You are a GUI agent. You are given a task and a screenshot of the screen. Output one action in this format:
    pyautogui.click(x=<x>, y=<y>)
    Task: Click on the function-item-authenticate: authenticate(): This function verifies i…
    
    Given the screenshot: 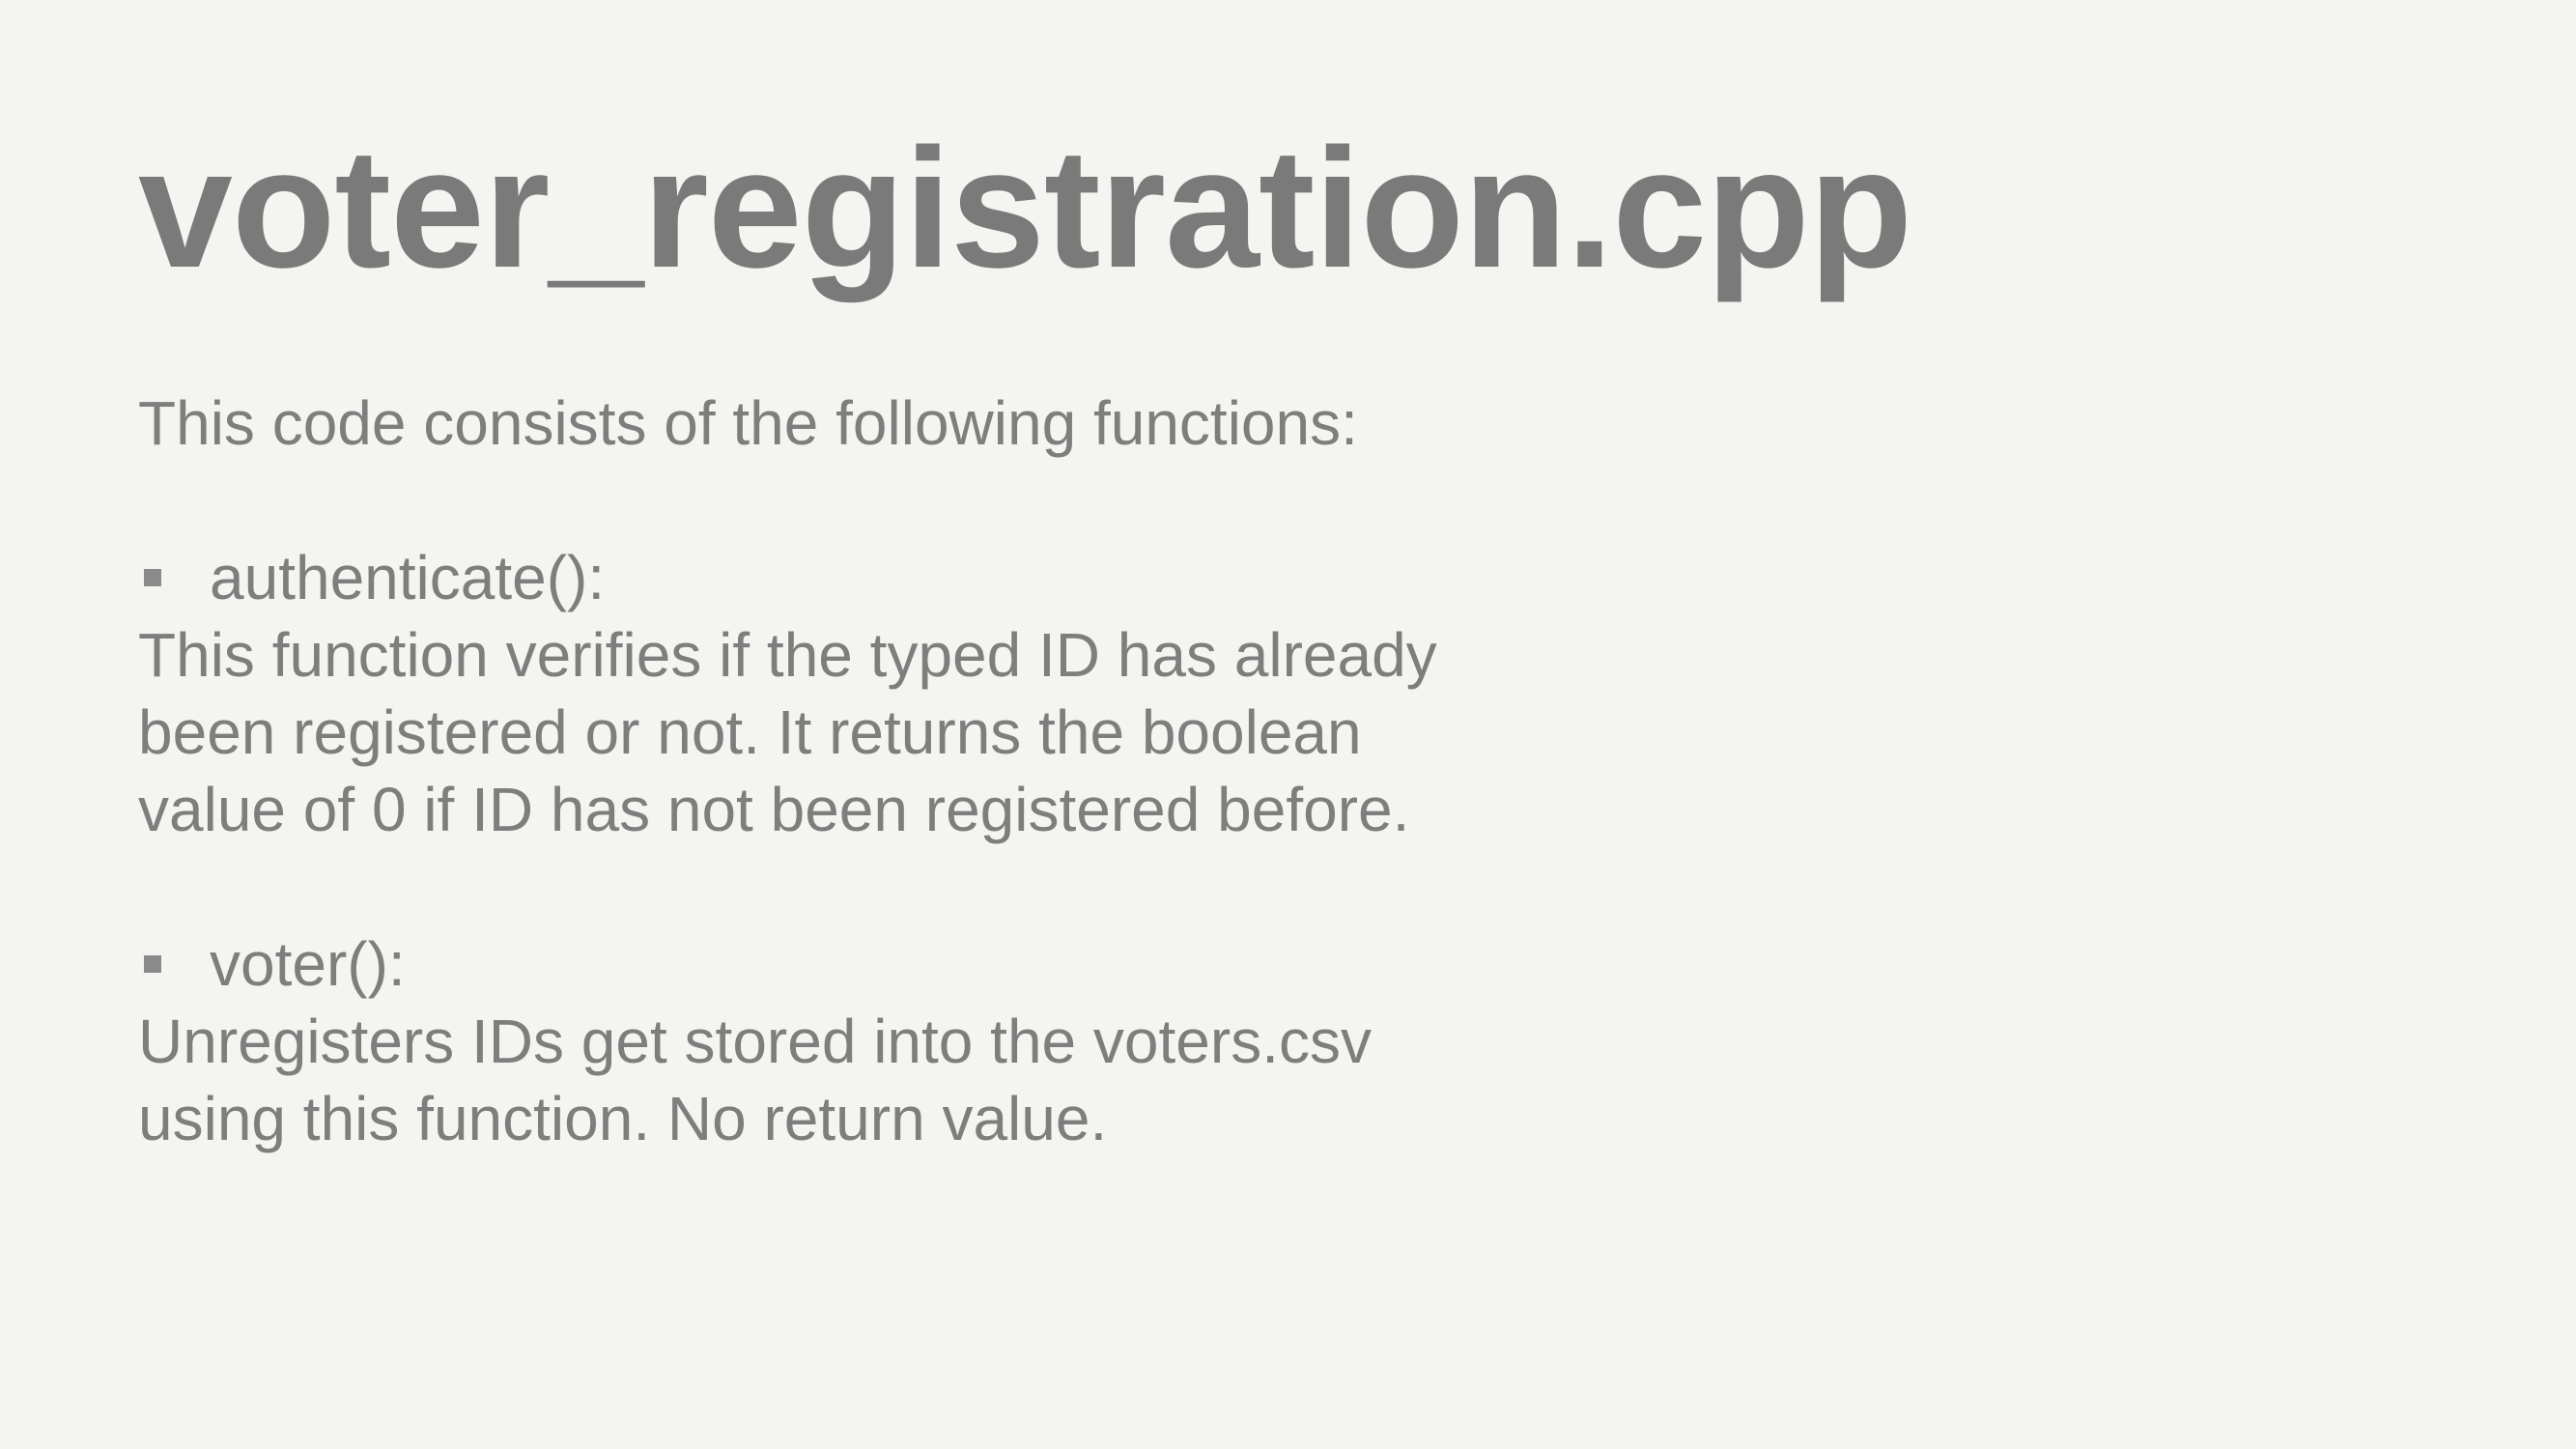 What is the action you would take?
    pyautogui.click(x=959, y=693)
    